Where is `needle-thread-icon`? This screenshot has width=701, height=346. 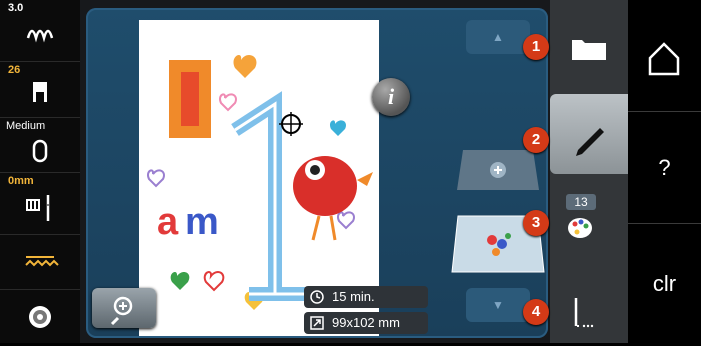 needle-thread-icon is located at coordinates (584, 313).